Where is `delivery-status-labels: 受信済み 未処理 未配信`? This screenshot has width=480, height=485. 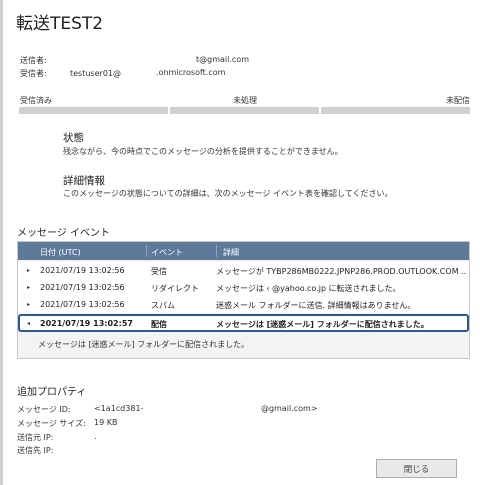 delivery-status-labels: 受信済み 未処理 未配信 is located at coordinates (245, 100).